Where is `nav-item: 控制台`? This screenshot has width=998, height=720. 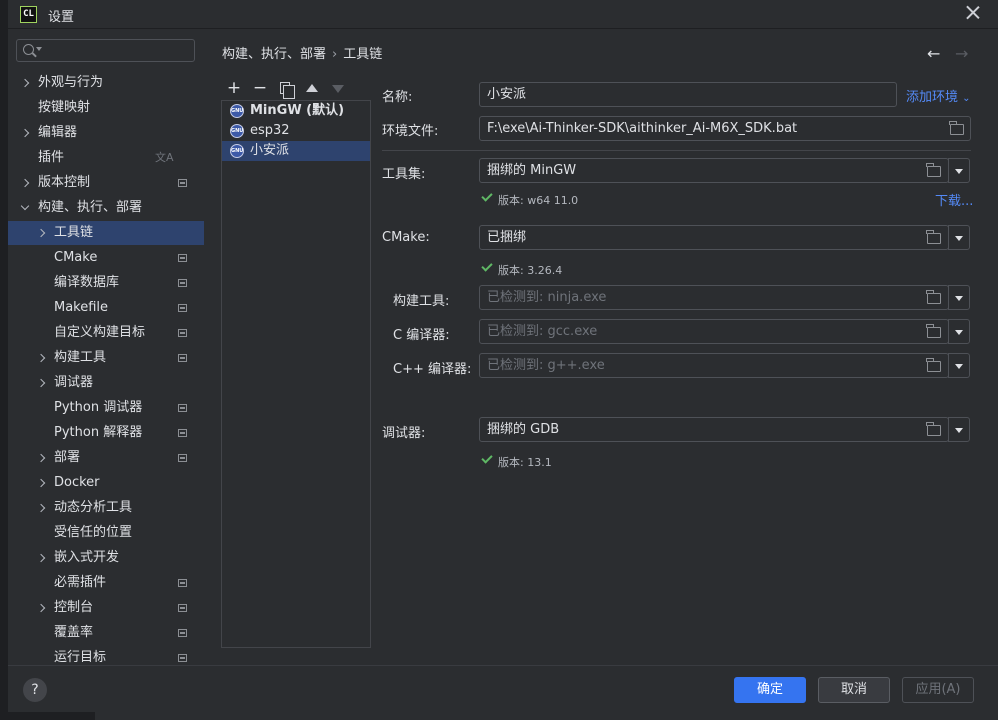
nav-item: 控制台 is located at coordinates (106, 608).